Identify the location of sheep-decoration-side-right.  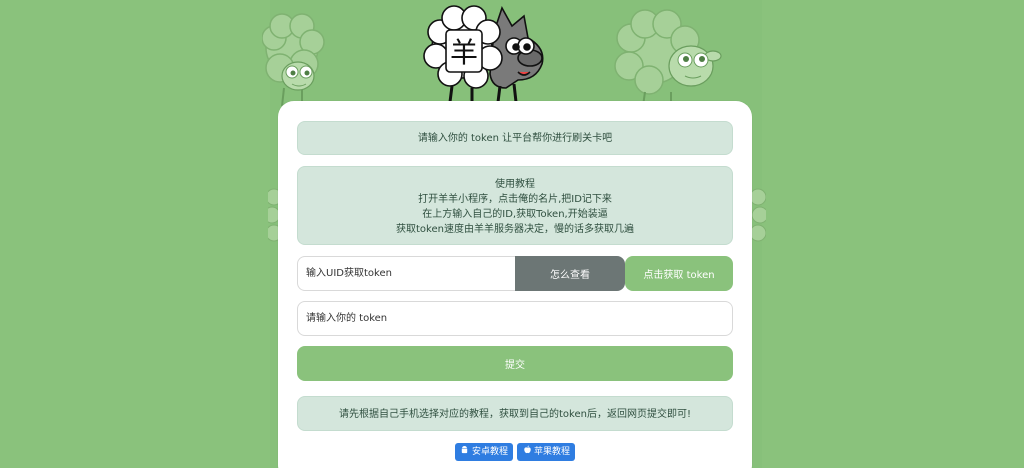
(758, 215).